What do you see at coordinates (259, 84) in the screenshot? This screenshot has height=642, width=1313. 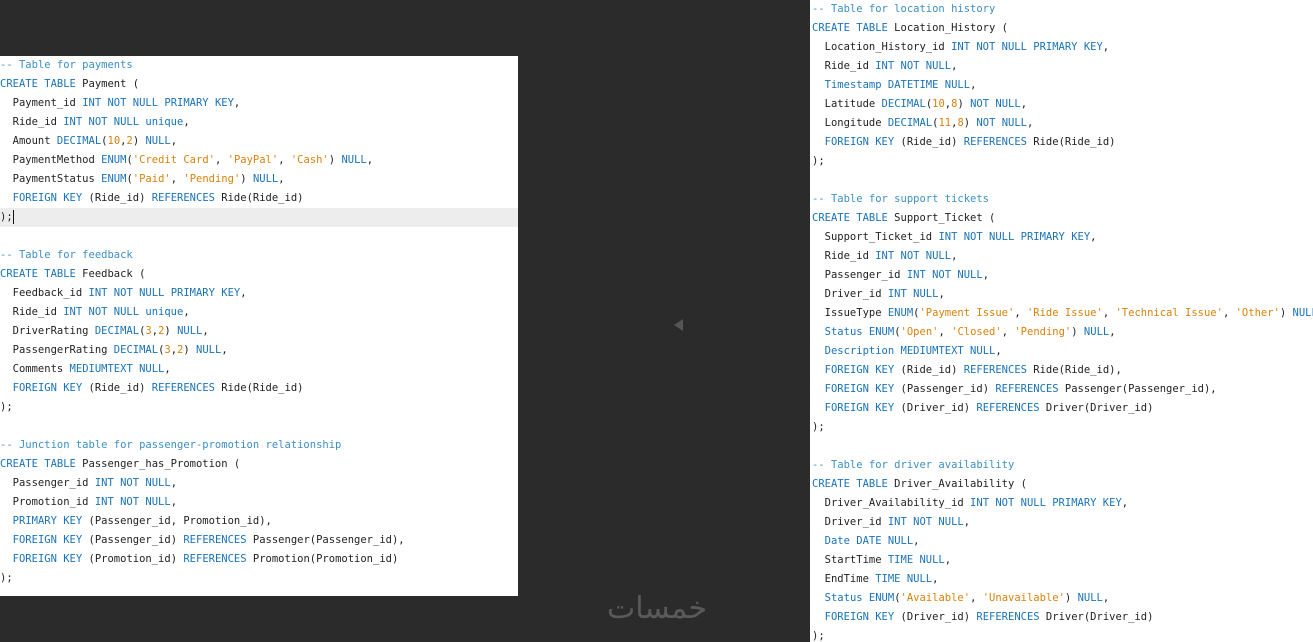 I see `code-line: CREATE TABLE Payment (` at bounding box center [259, 84].